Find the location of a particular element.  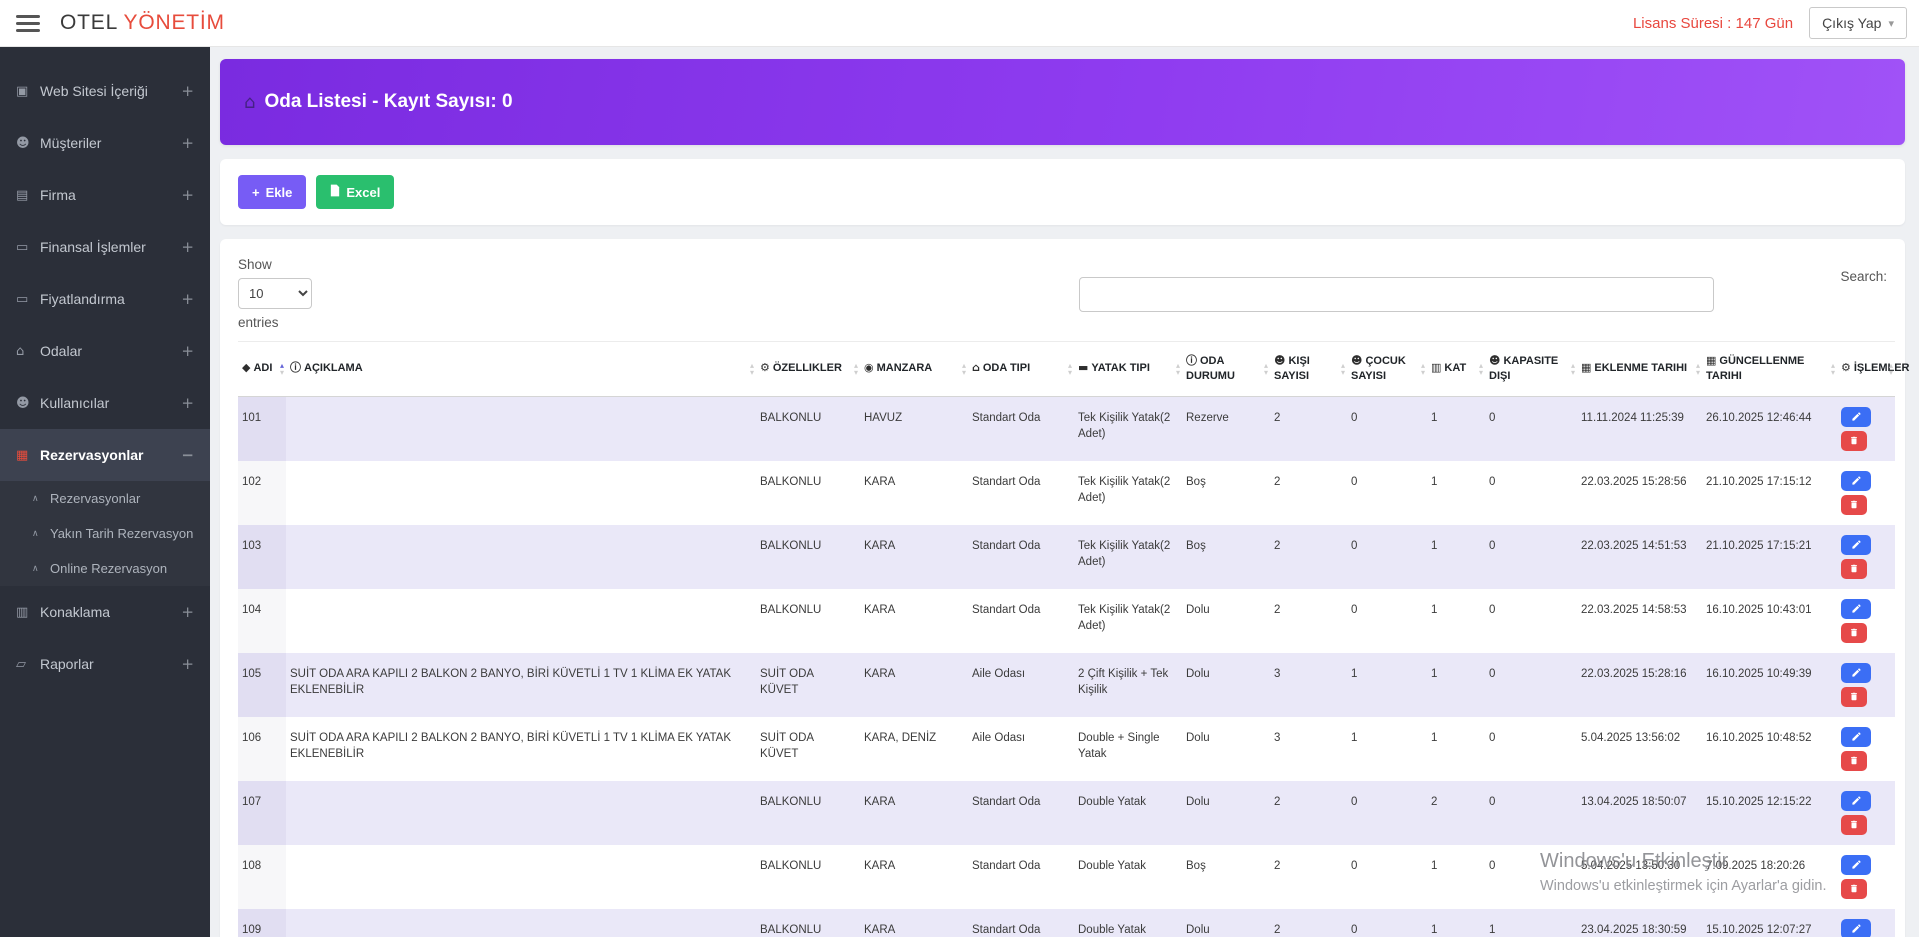

cell-eklenme-tarihi: 13.04.2025 18:50:07 is located at coordinates (1634, 801).